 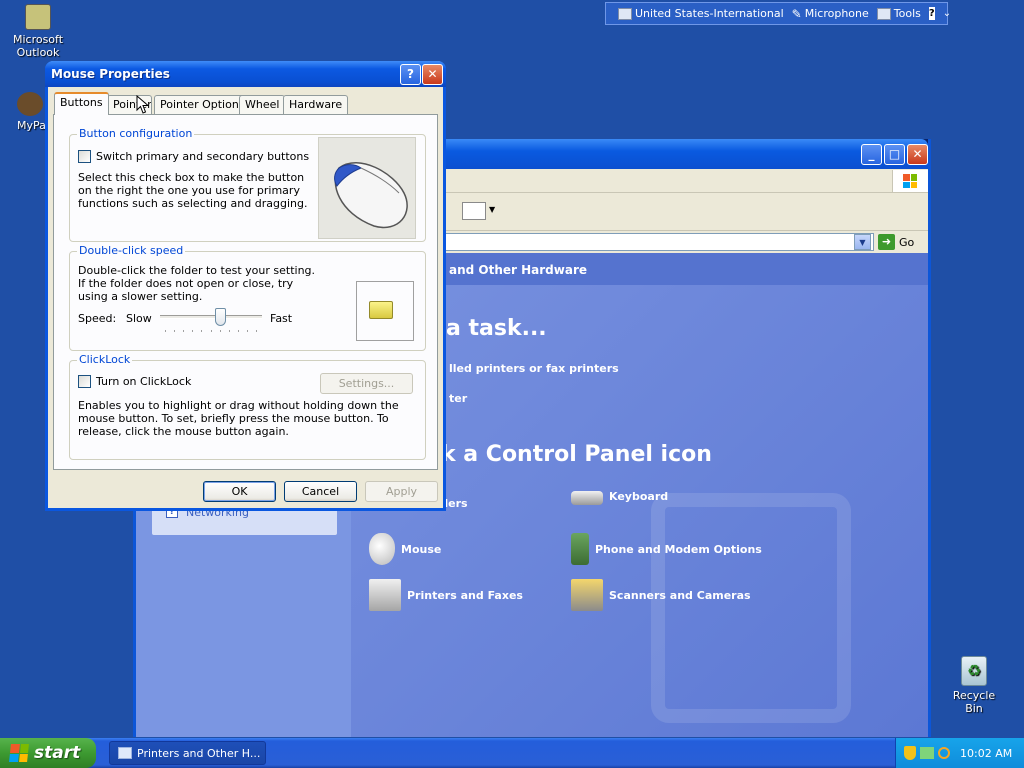 What do you see at coordinates (371, 195) in the screenshot?
I see `mouse-illustration-icon` at bounding box center [371, 195].